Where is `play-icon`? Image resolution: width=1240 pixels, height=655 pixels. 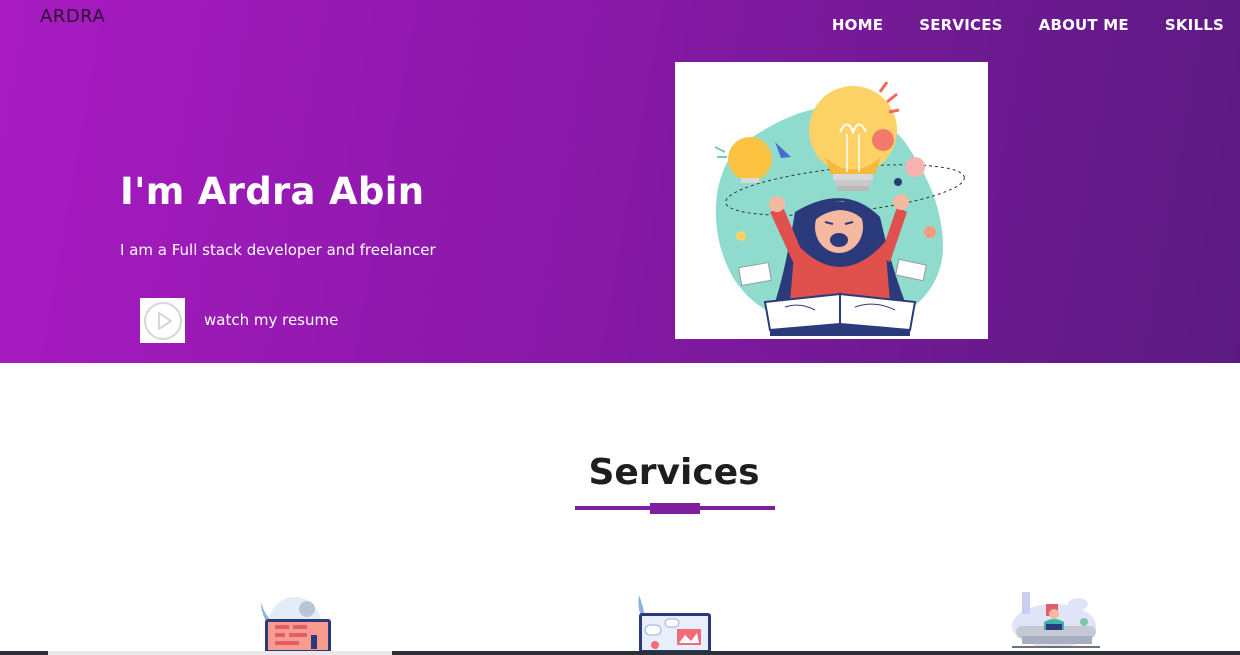
play-icon is located at coordinates (162, 320).